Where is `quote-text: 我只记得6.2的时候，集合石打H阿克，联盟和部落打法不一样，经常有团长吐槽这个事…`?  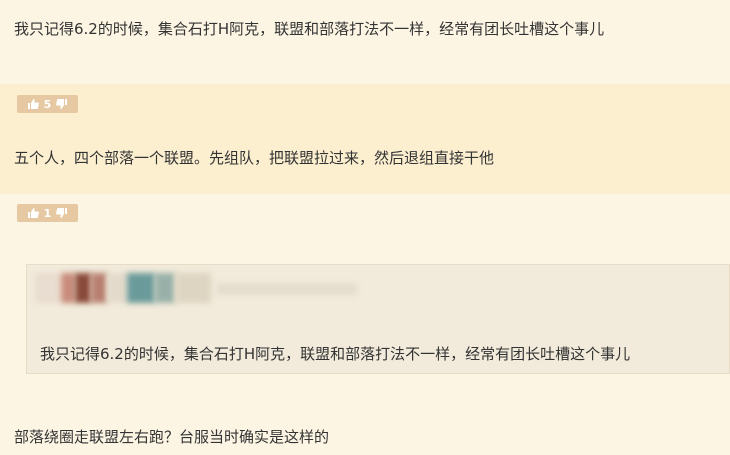
quote-text: 我只记得6.2的时候，集合石打H阿克，联盟和部落打法不一样，经常有团长吐槽这个事… is located at coordinates (335, 354).